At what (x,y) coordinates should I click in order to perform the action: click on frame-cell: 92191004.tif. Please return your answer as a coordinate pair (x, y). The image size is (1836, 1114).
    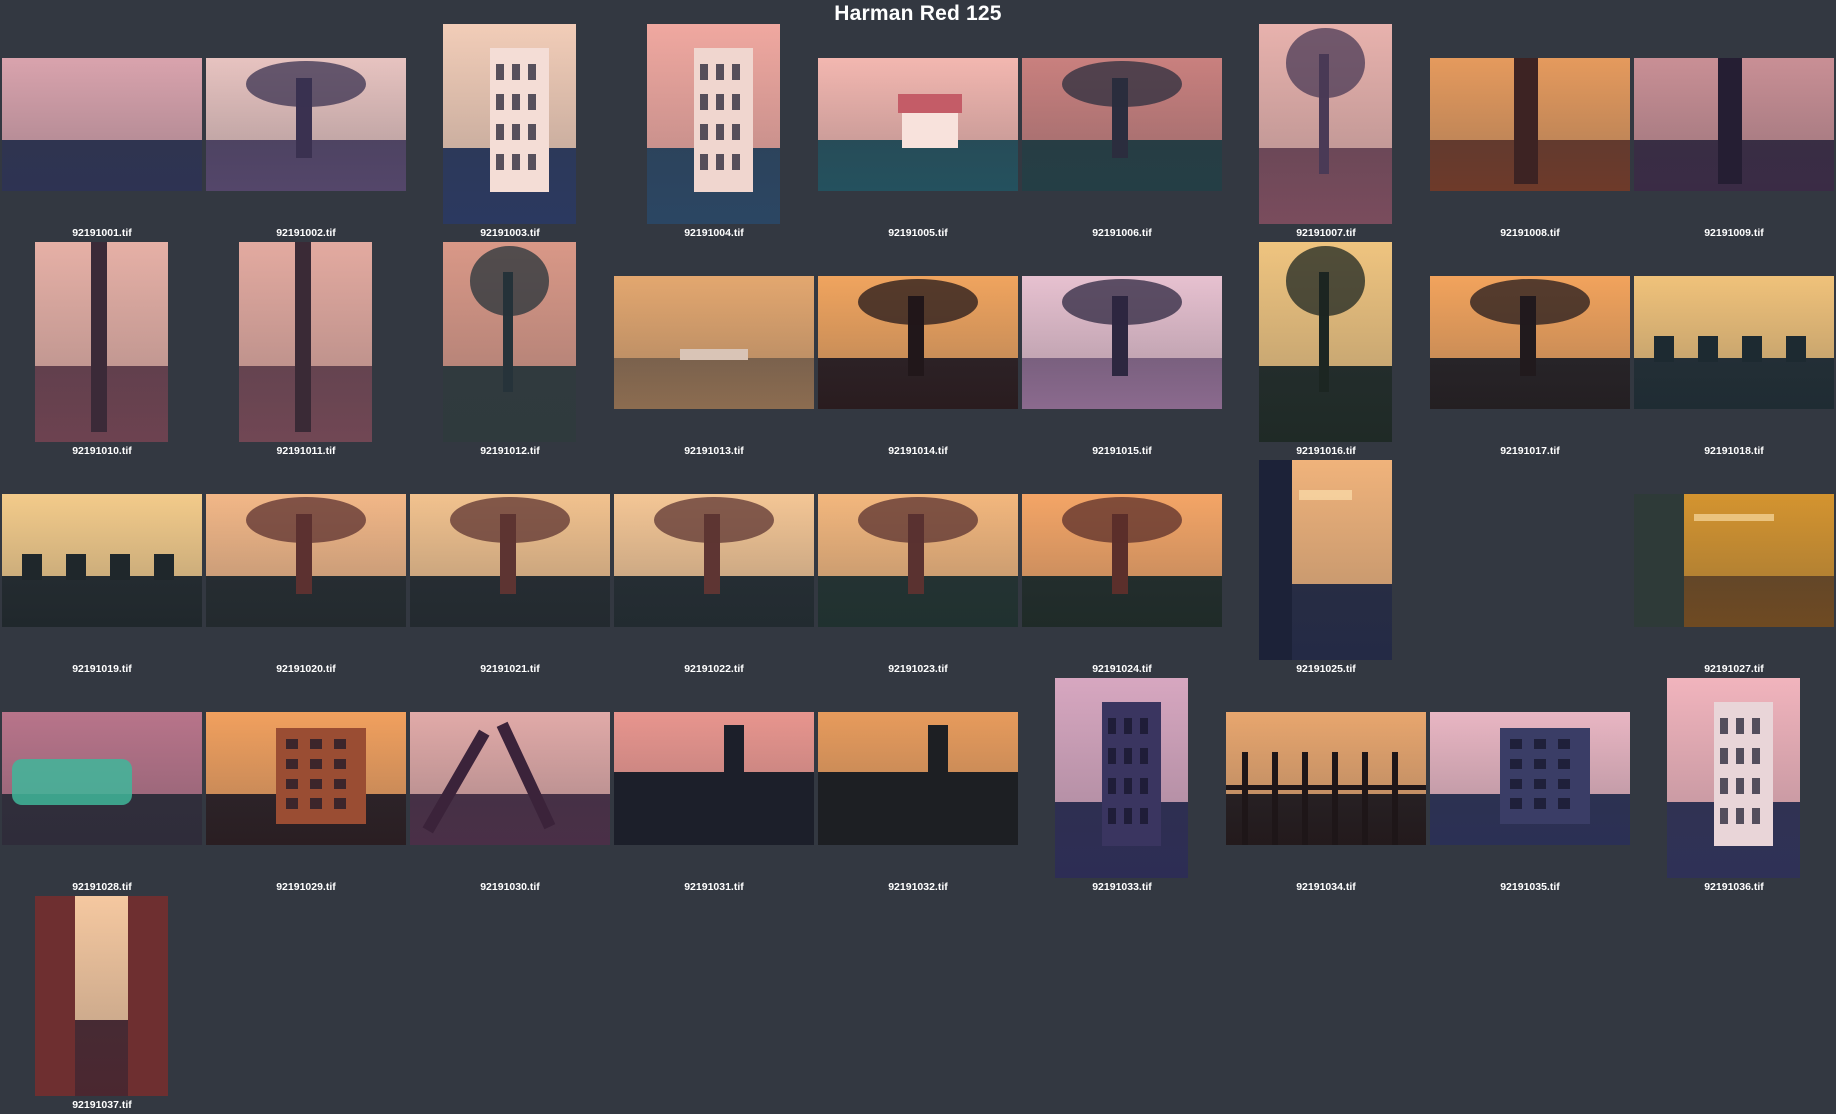
    Looking at the image, I should click on (714, 131).